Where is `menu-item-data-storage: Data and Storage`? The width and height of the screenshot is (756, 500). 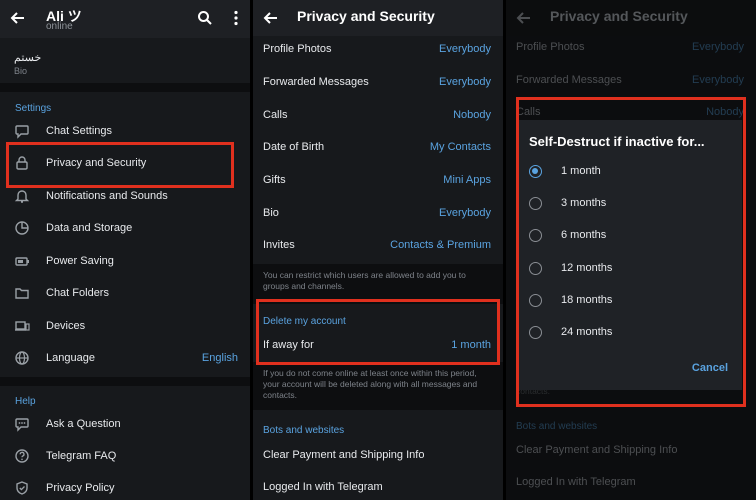 menu-item-data-storage: Data and Storage is located at coordinates (125, 229).